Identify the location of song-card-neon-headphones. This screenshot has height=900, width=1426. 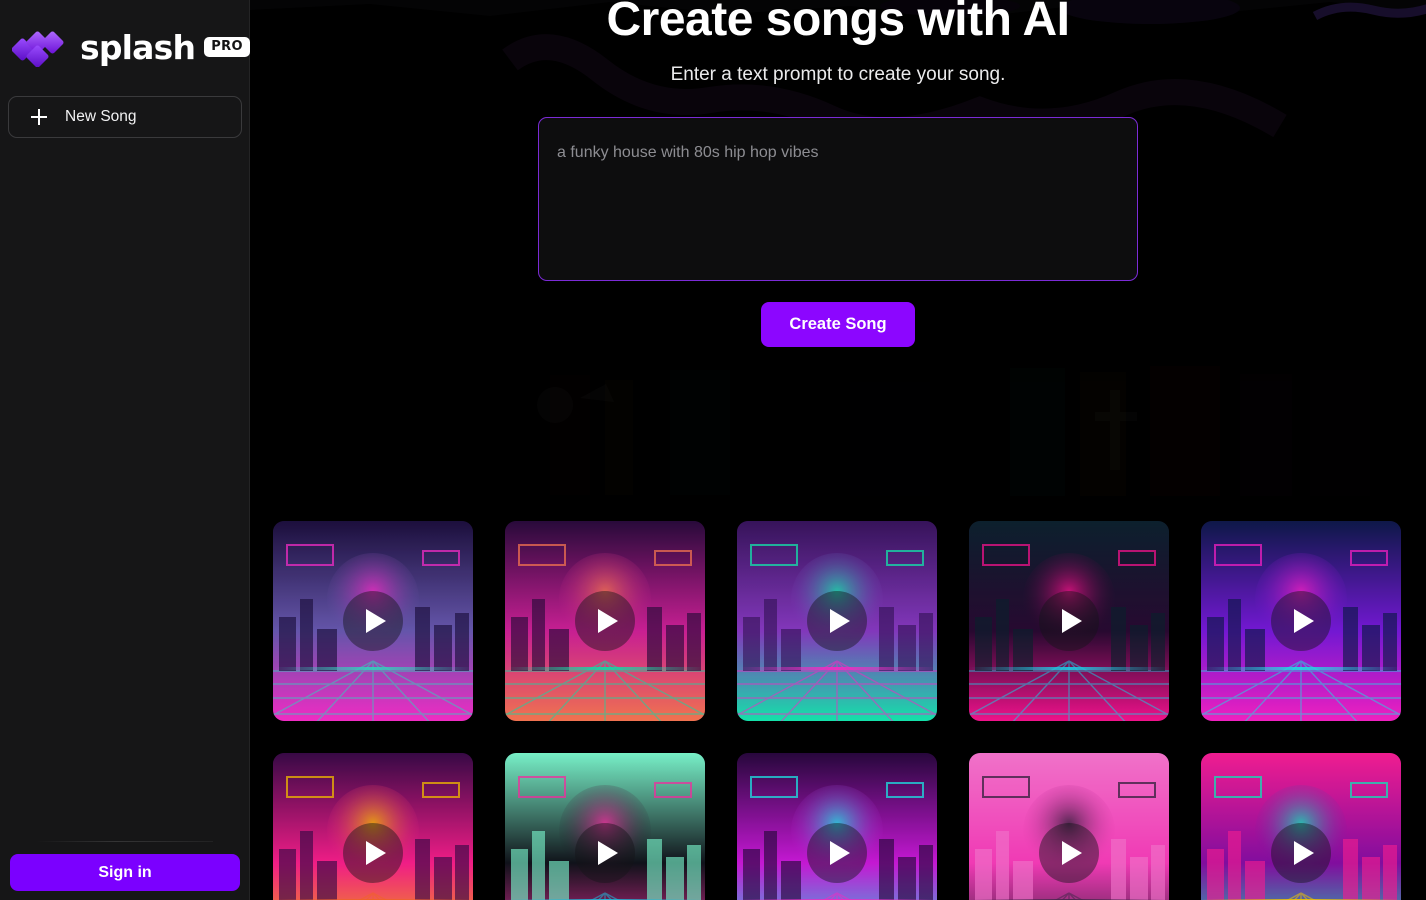
(605, 826).